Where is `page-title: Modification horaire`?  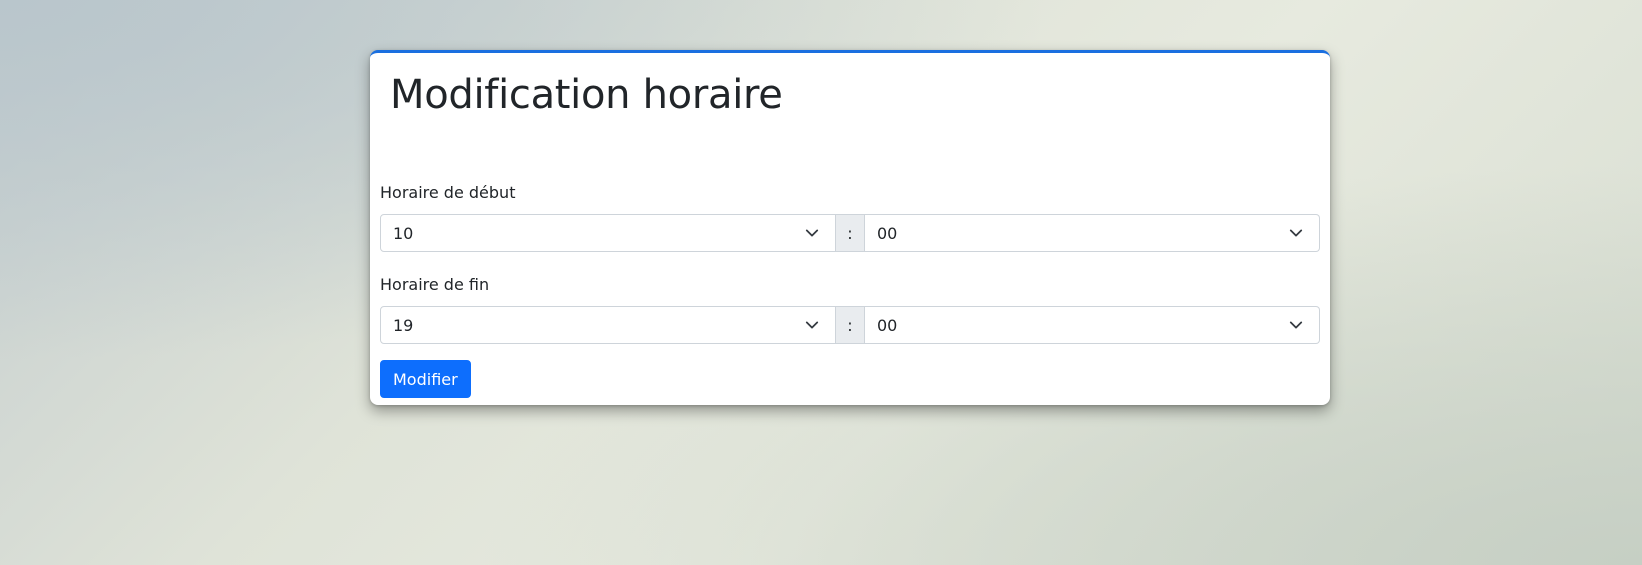
page-title: Modification horaire is located at coordinates (586, 95).